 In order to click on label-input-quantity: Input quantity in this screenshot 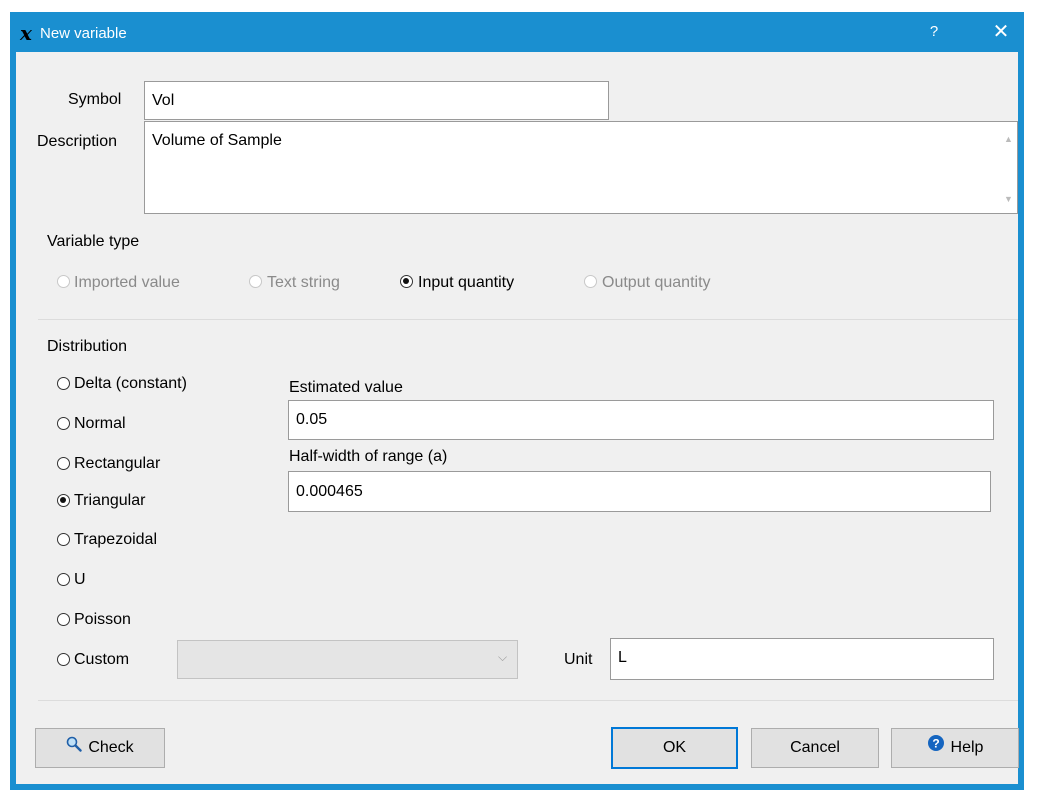, I will do `click(466, 282)`.